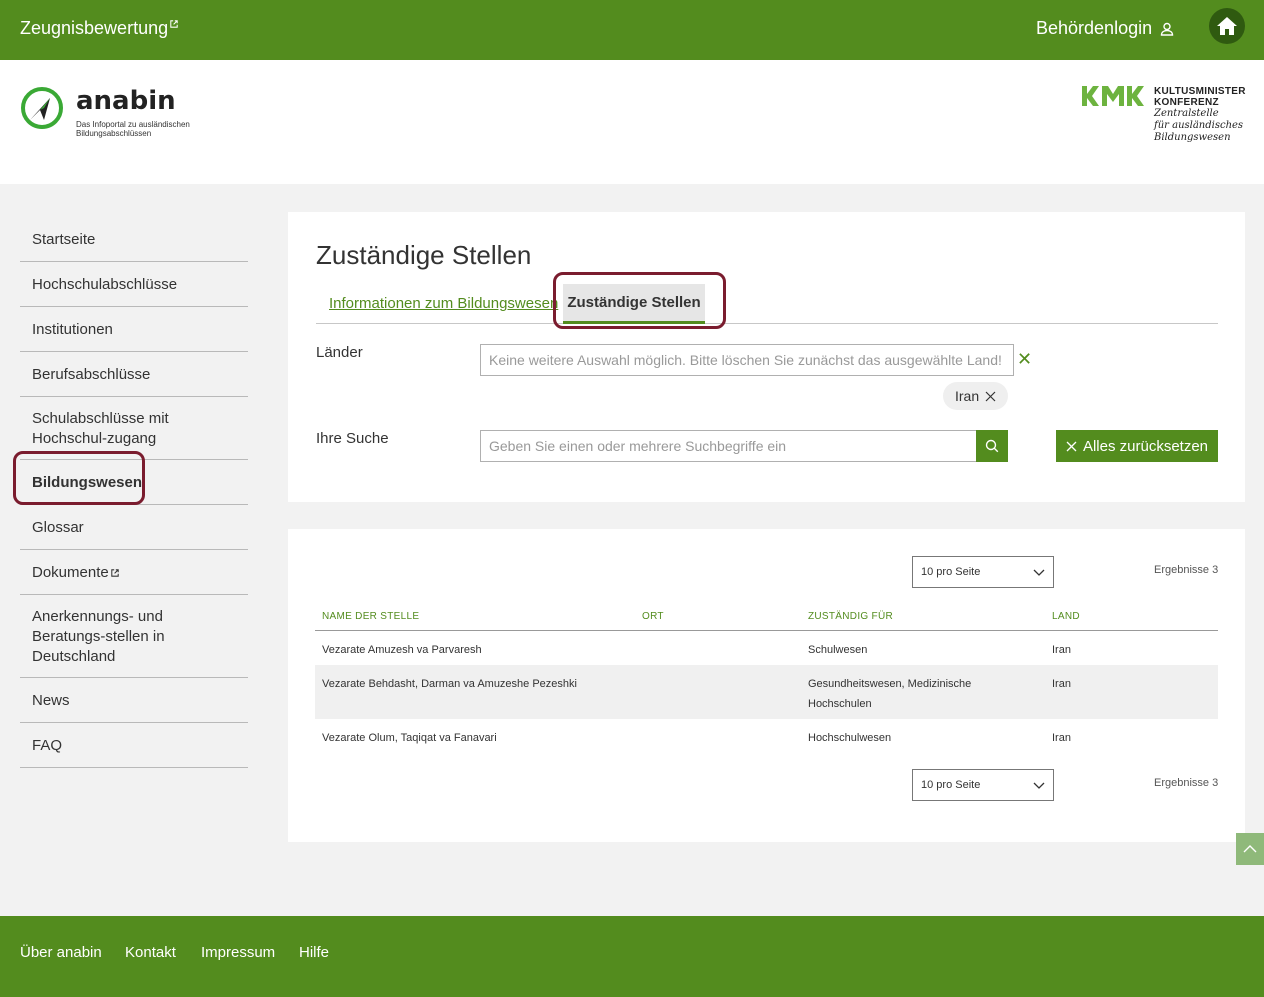  Describe the element at coordinates (1145, 446) in the screenshot. I see `reset-all-label: Alles zurücksetzen` at that location.